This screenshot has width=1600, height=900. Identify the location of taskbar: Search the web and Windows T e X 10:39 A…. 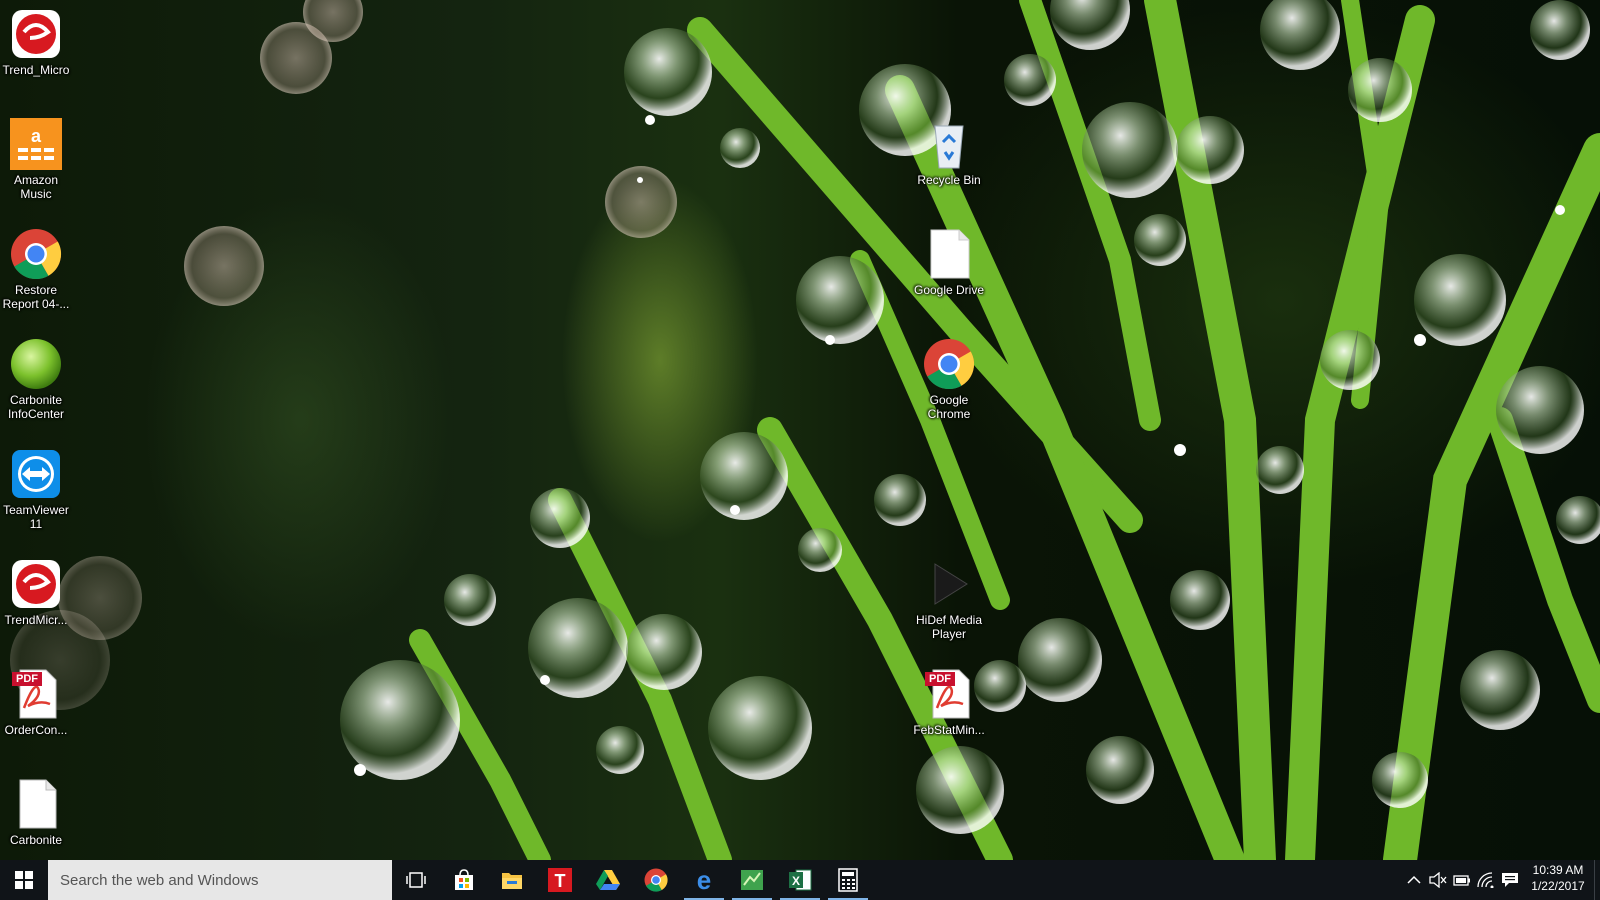
(800, 880).